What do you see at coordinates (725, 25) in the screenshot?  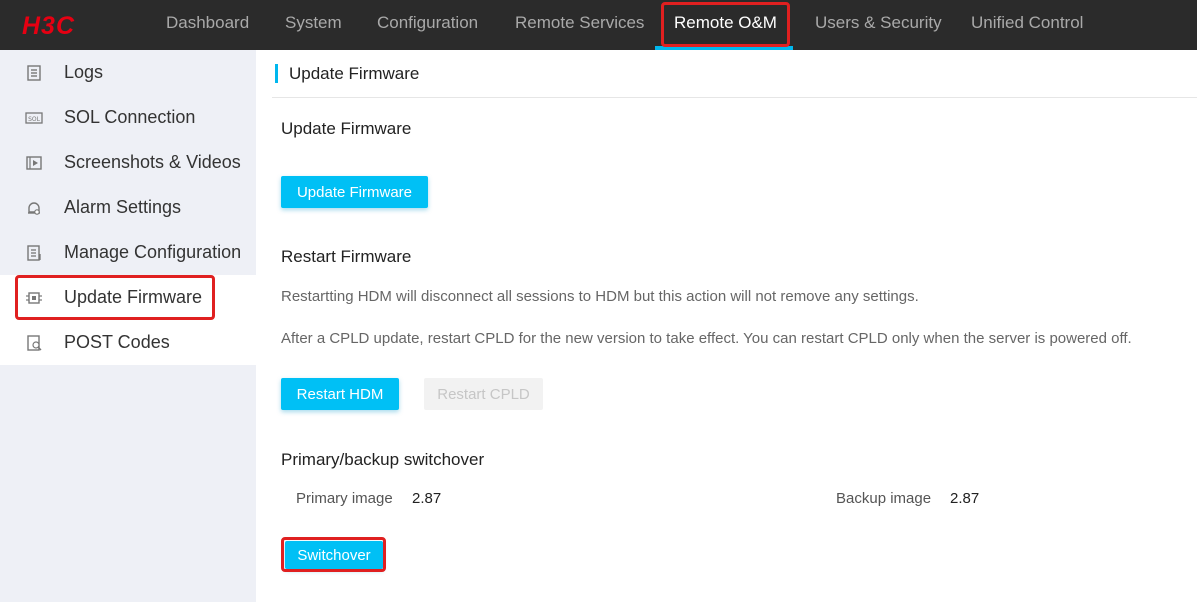 I see `nav-remote-om: Remote O&M` at bounding box center [725, 25].